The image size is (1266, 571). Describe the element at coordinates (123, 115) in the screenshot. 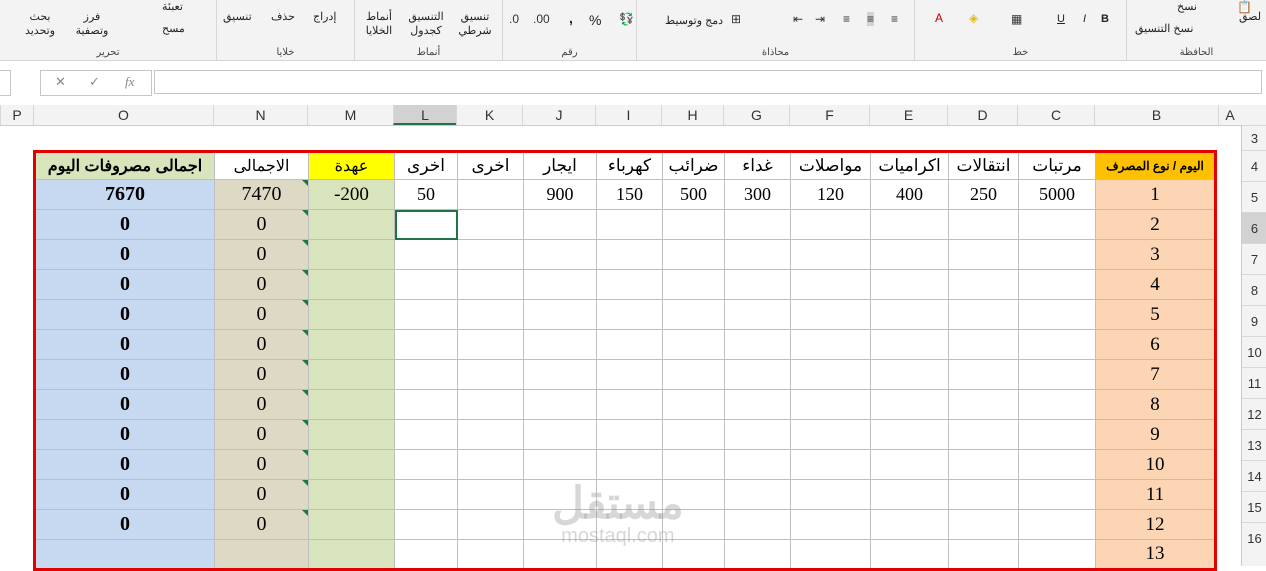

I see `column-header-o: O` at that location.